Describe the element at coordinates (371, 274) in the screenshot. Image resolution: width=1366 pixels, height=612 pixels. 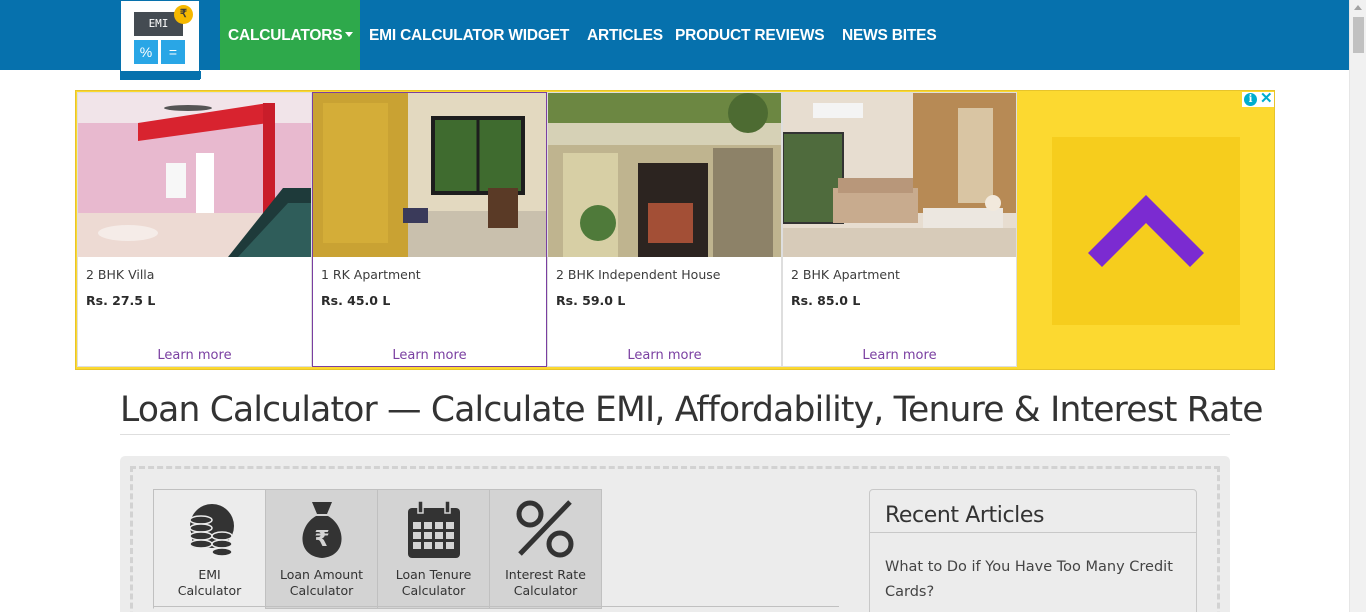
I see `ad-card-title: 1 RK Apartment` at that location.